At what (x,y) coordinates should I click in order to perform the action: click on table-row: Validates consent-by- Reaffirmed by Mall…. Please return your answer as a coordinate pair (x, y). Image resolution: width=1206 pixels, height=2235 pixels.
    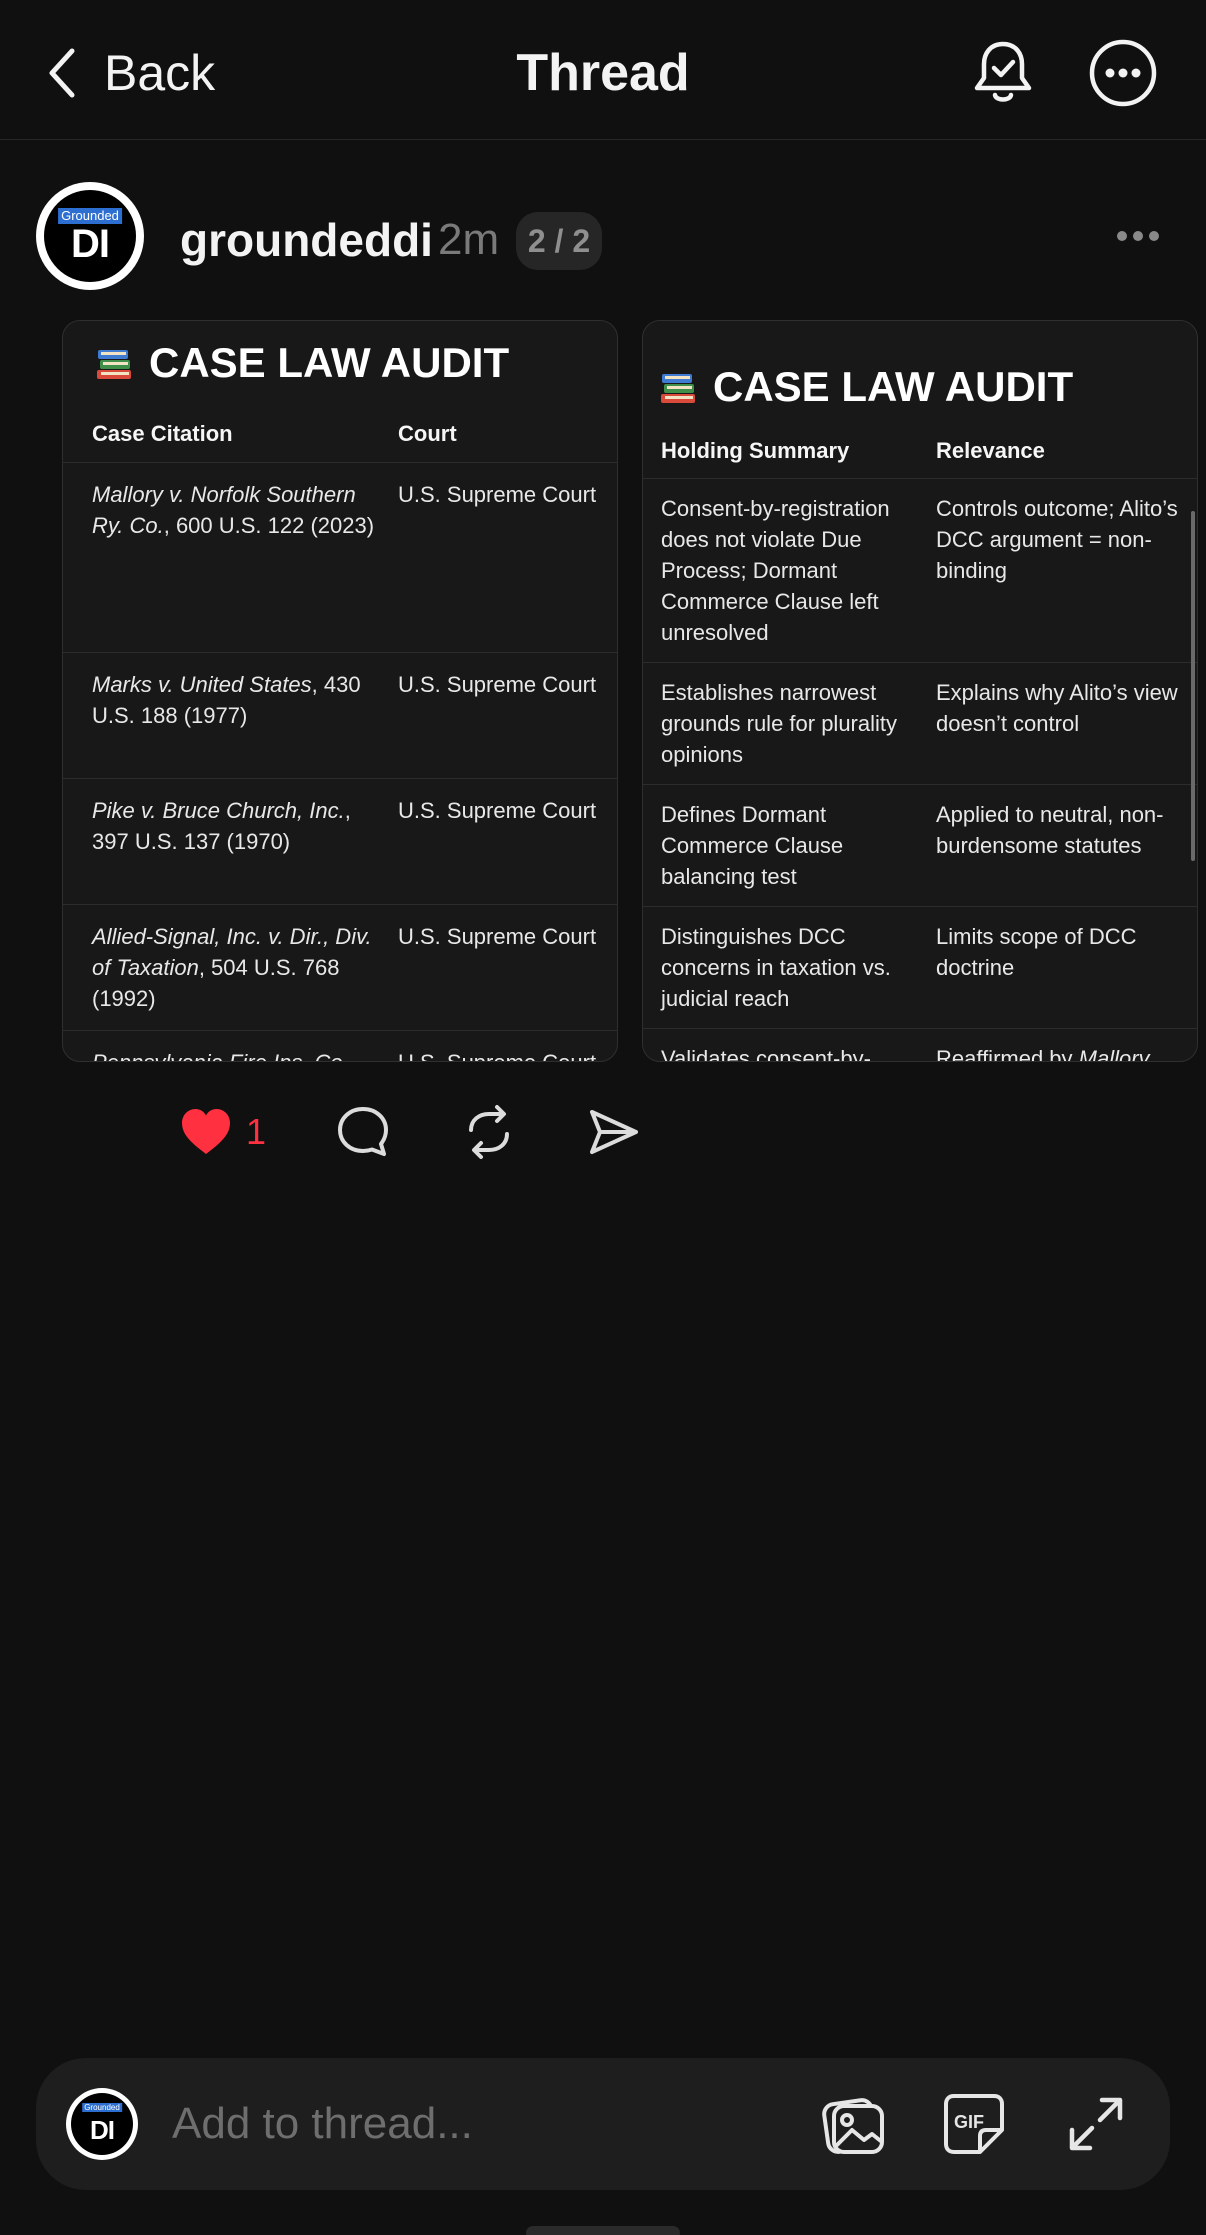
    Looking at the image, I should click on (920, 1045).